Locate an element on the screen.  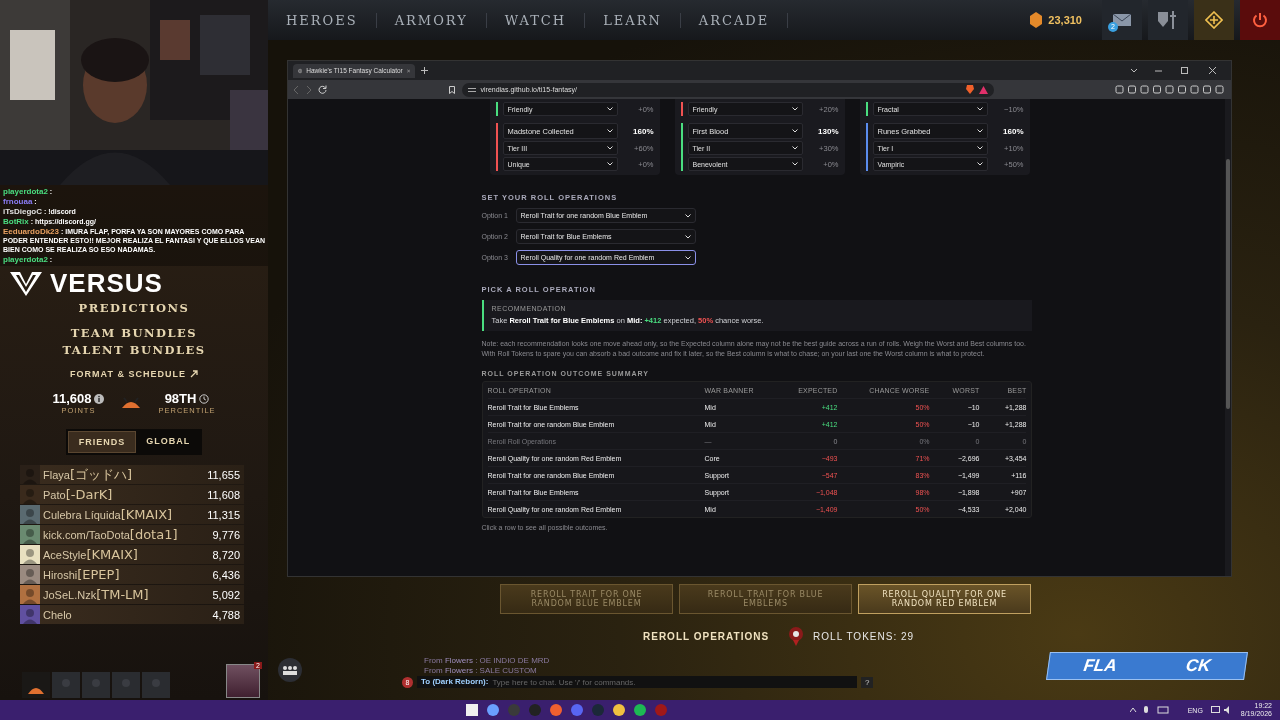
banner-text: FLA is located at coordinates (1100, 666).